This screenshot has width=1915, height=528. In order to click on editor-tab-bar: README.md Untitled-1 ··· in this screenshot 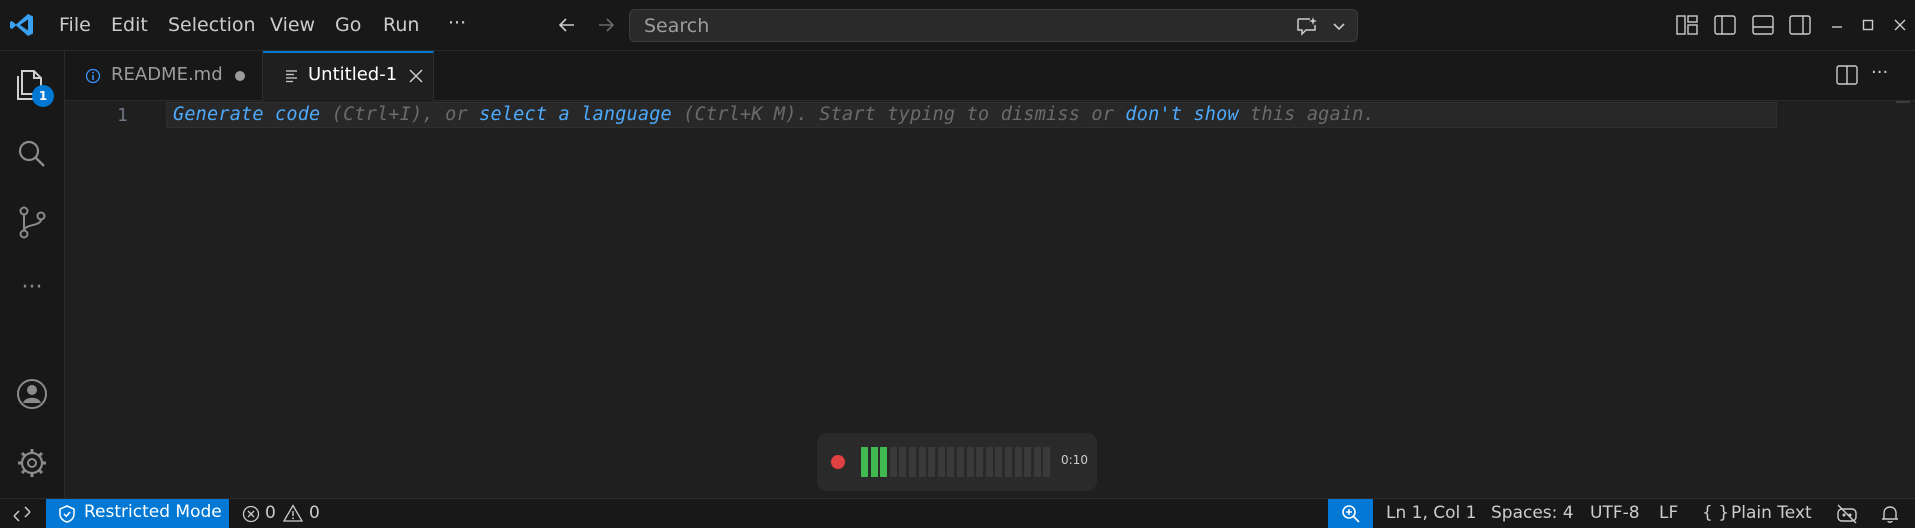, I will do `click(990, 76)`.